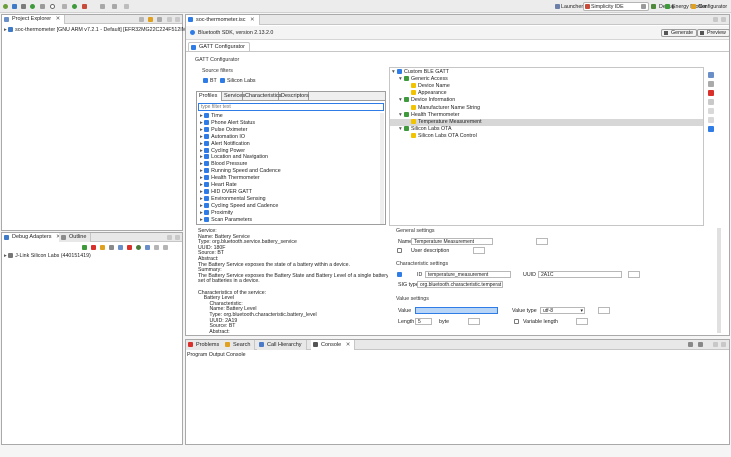 The height and width of the screenshot is (457, 731). What do you see at coordinates (572, 7) in the screenshot?
I see `launcher-perspective: Launcher` at bounding box center [572, 7].